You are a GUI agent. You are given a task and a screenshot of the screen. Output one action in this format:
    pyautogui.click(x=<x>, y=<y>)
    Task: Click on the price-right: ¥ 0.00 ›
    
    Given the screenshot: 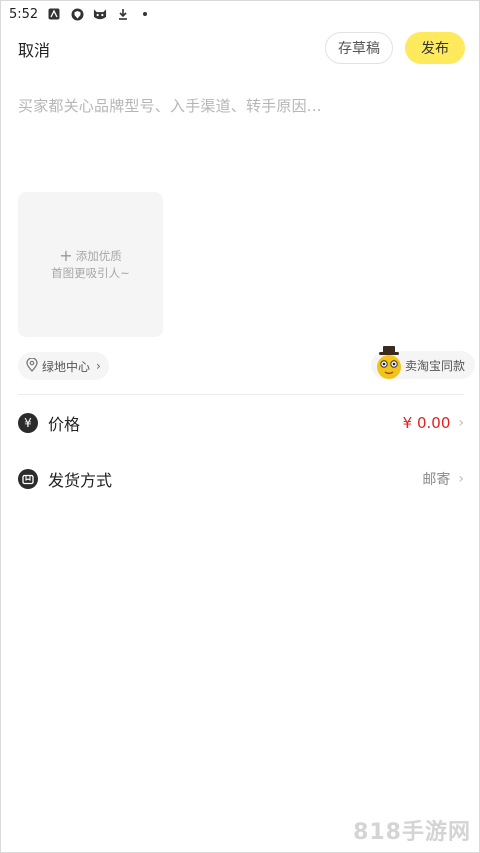 What is the action you would take?
    pyautogui.click(x=433, y=423)
    